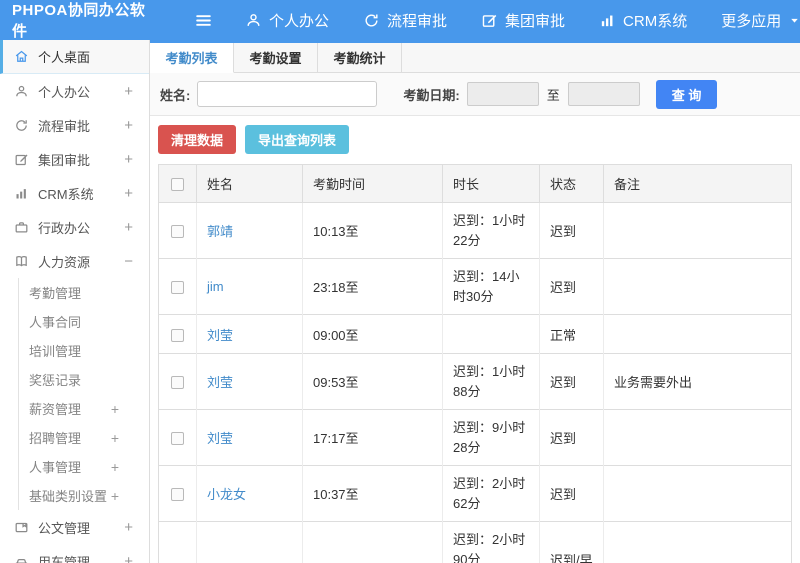  I want to click on sidebar-item-personal-office: 个人办公 +, so click(74, 91).